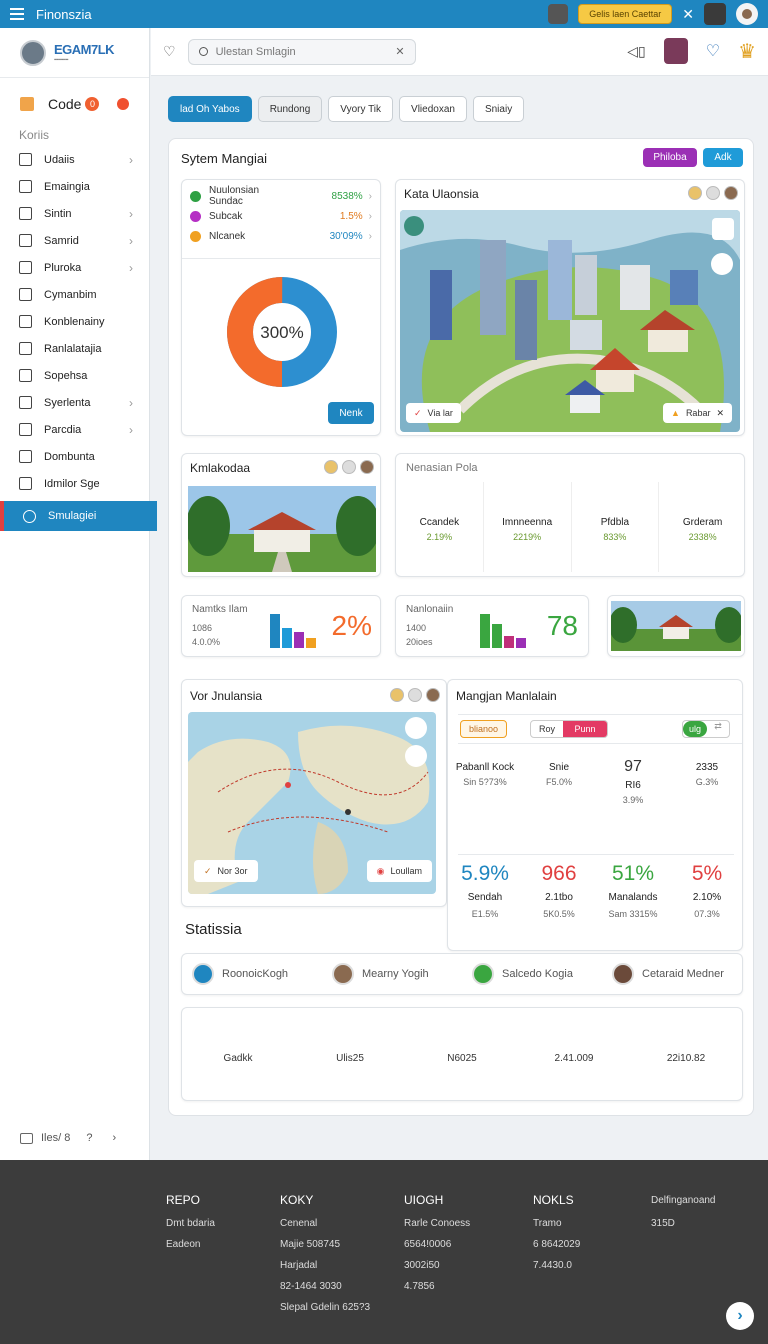 Image resolution: width=768 pixels, height=1344 pixels. Describe the element at coordinates (437, 1223) in the screenshot. I see `footer-link: Rarle Conoess` at that location.